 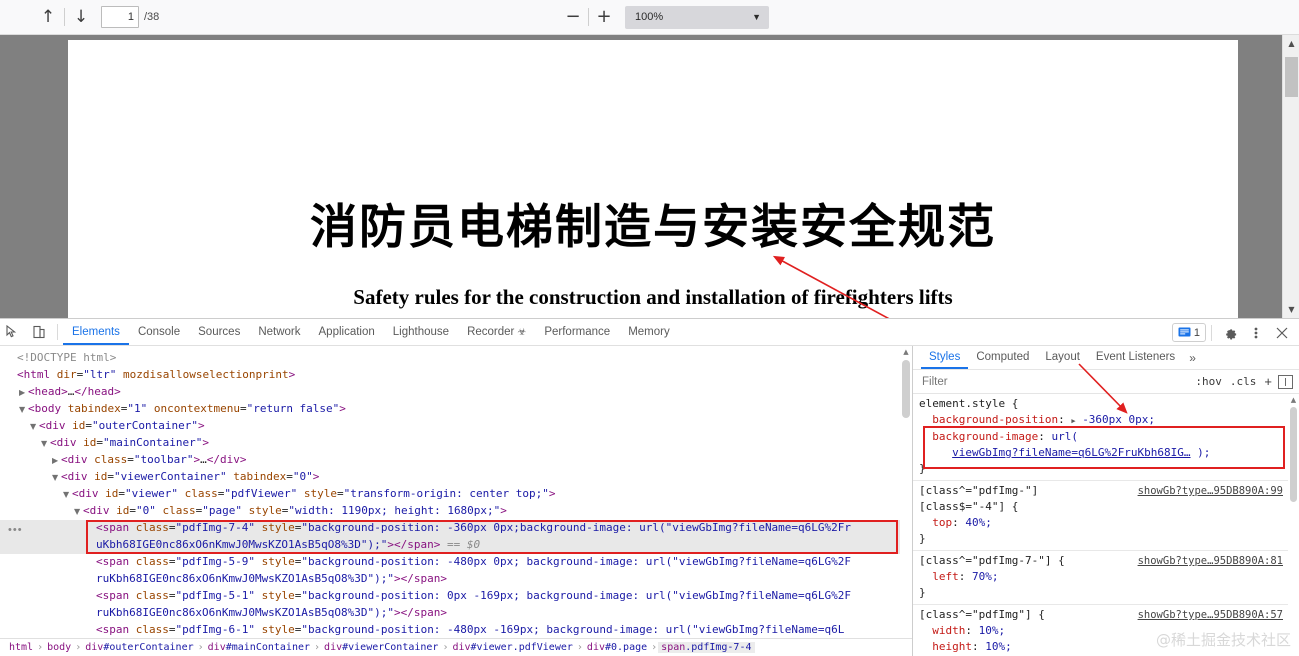 I want to click on dom-node-line: <div id="mainContainer">, so click(x=456, y=442).